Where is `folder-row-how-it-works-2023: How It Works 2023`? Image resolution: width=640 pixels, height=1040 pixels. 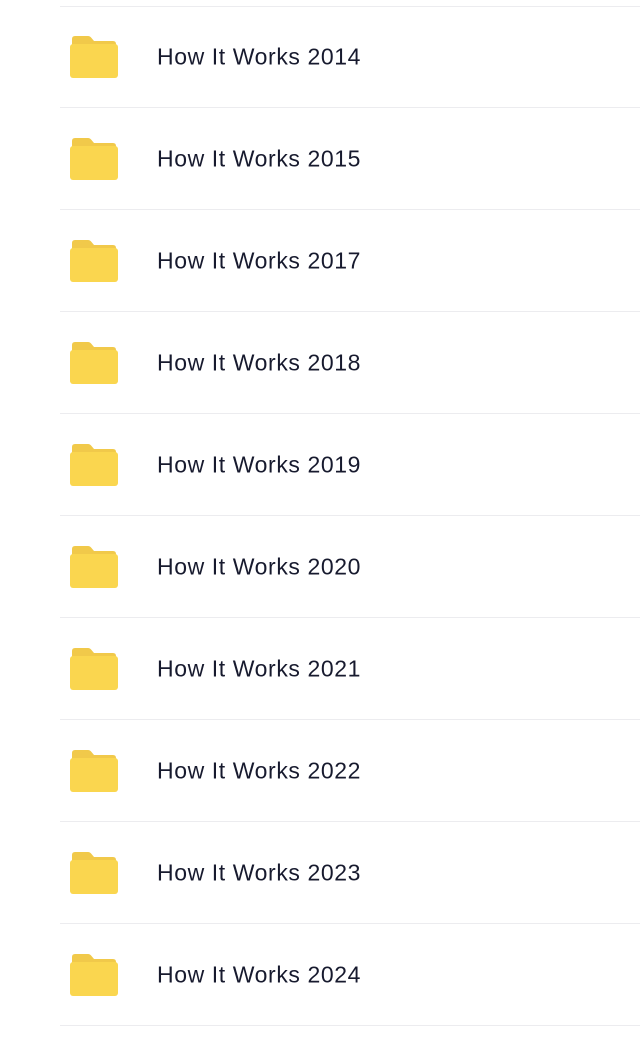 folder-row-how-it-works-2023: How It Works 2023 is located at coordinates (320, 873).